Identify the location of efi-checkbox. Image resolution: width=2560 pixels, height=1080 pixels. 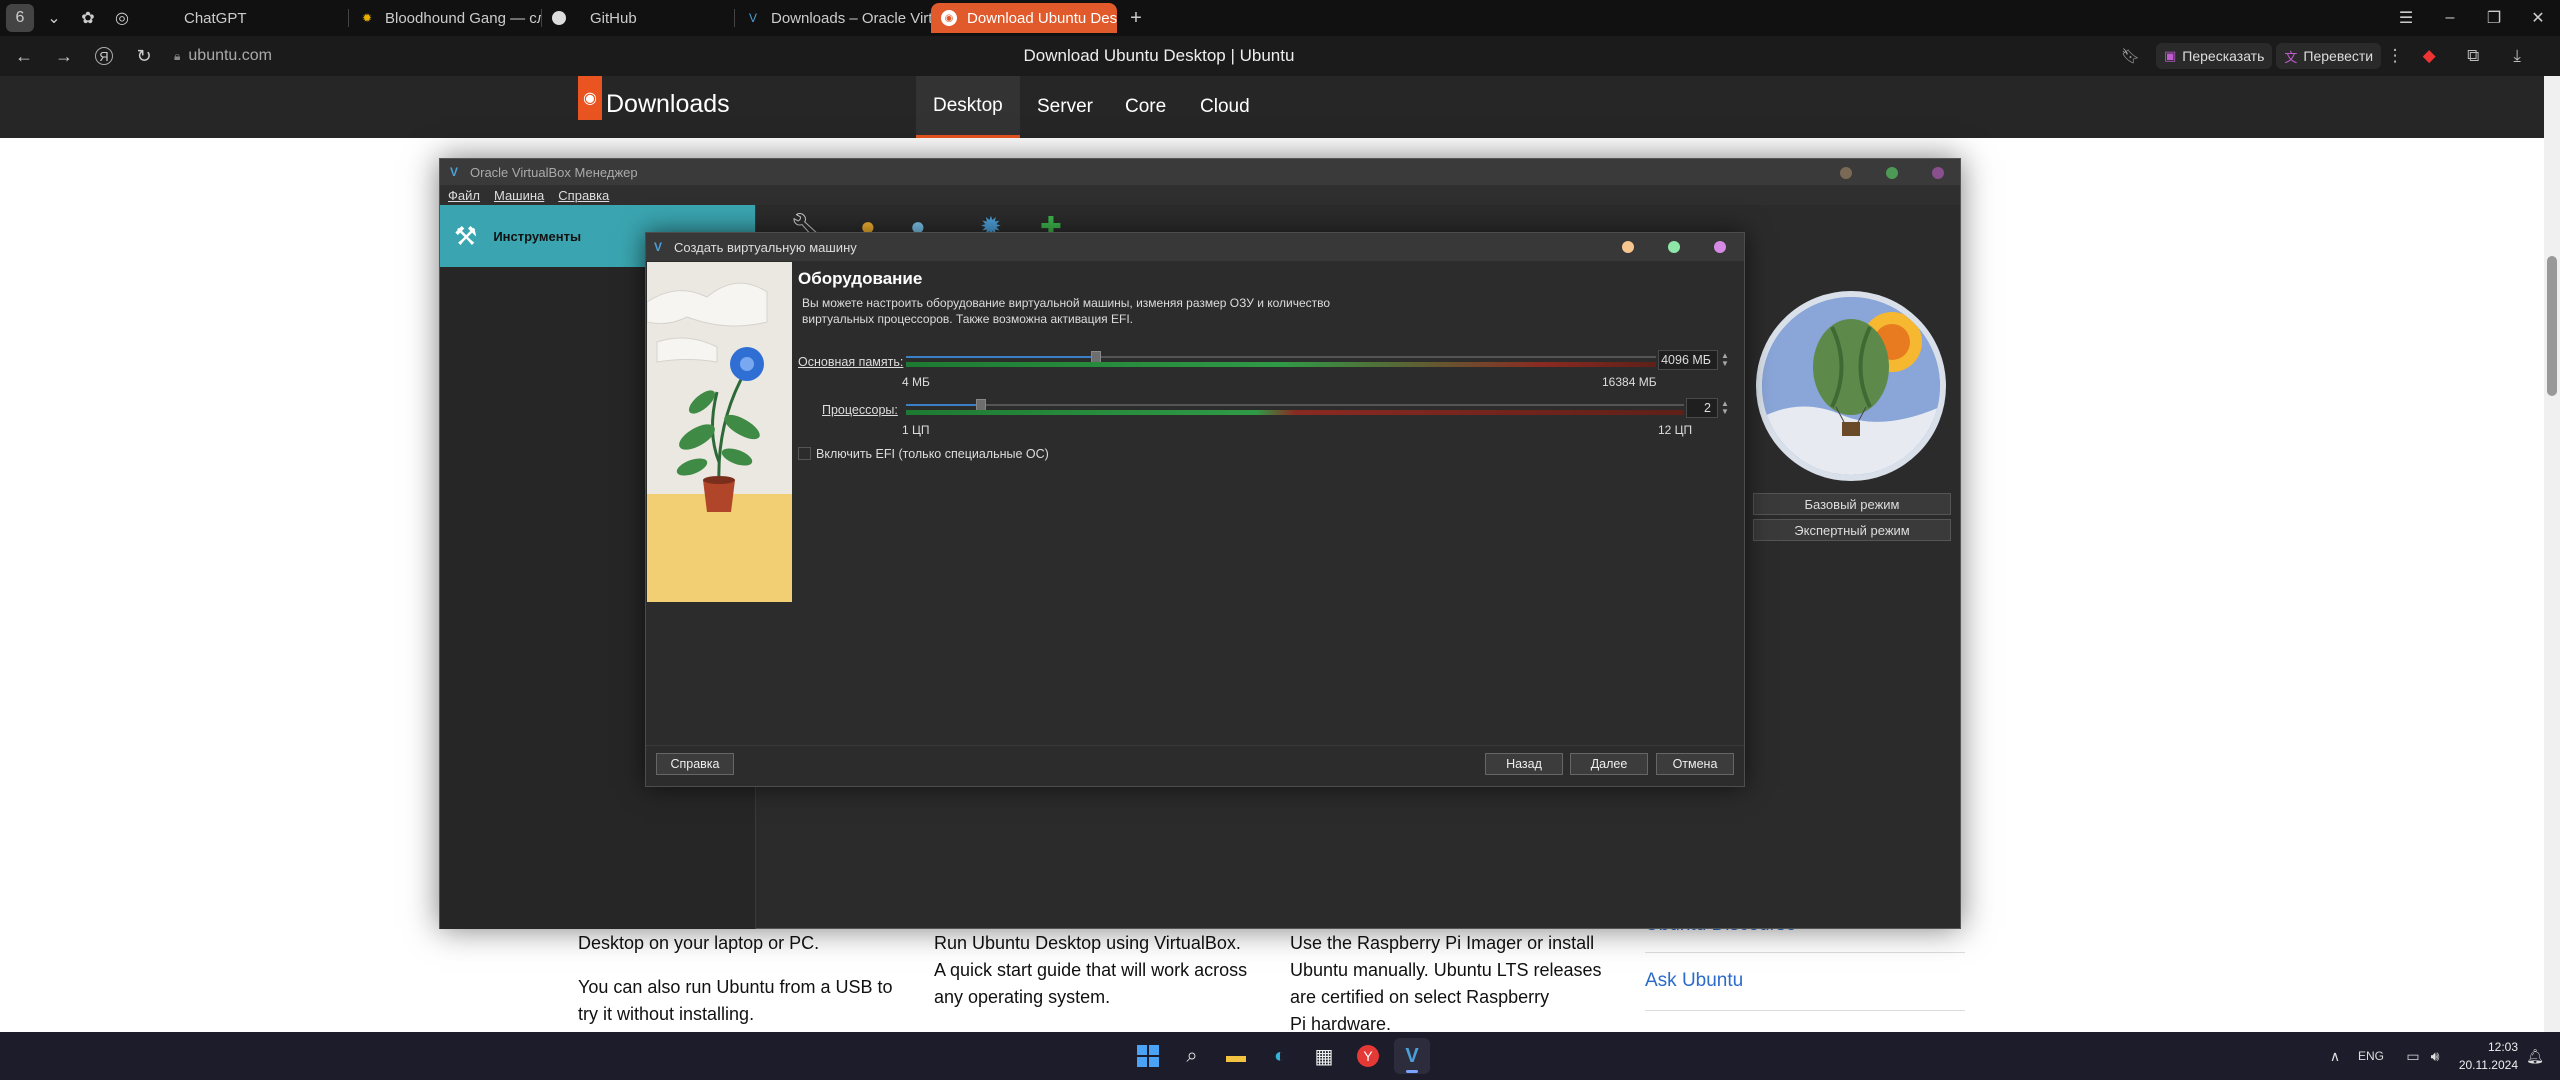
(804, 453).